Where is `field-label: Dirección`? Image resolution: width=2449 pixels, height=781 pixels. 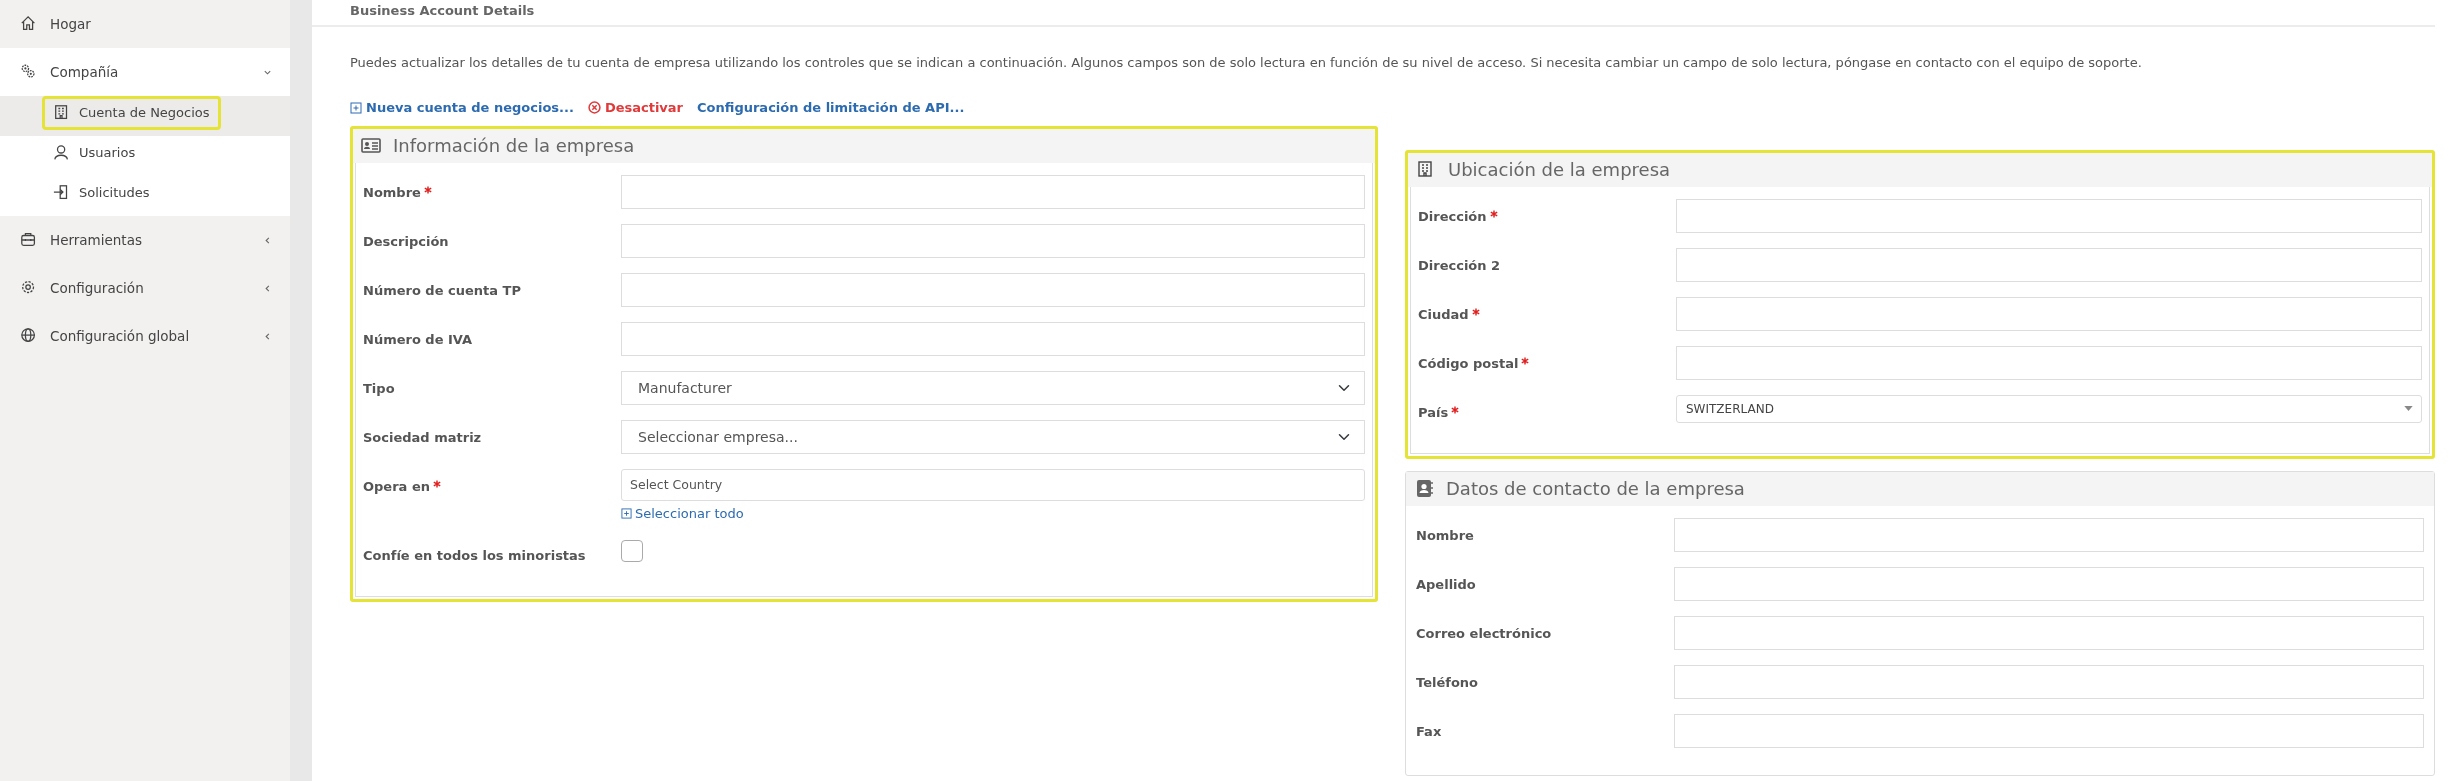 field-label: Dirección is located at coordinates (1452, 216).